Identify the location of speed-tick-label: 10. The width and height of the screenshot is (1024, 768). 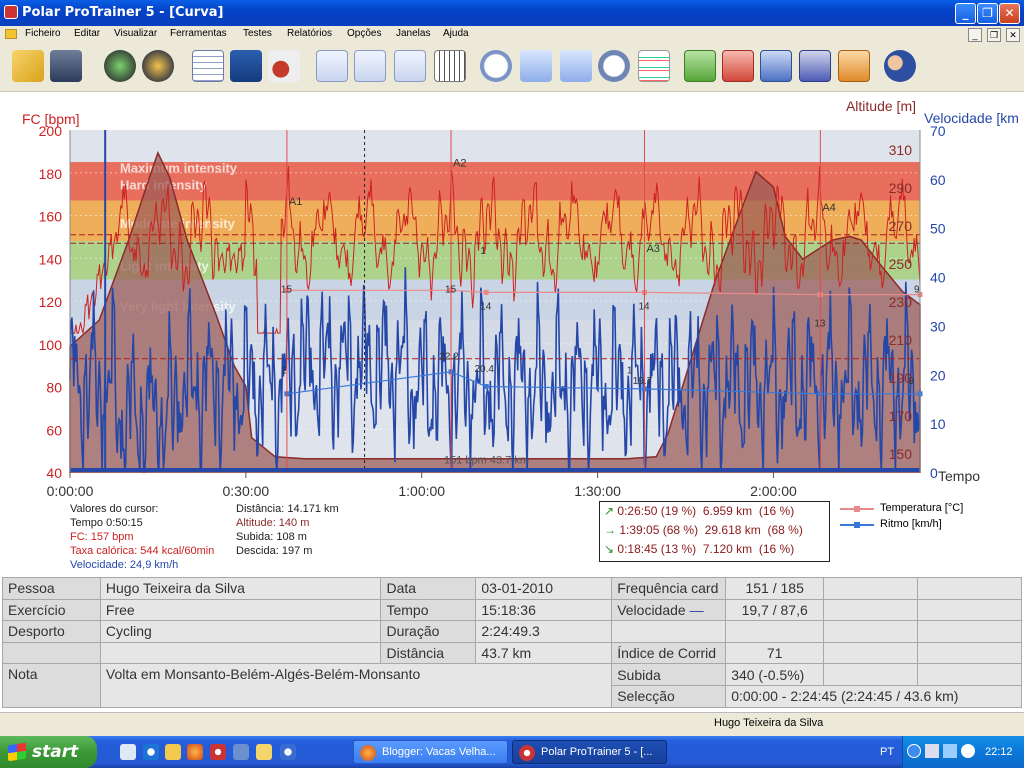
(938, 424).